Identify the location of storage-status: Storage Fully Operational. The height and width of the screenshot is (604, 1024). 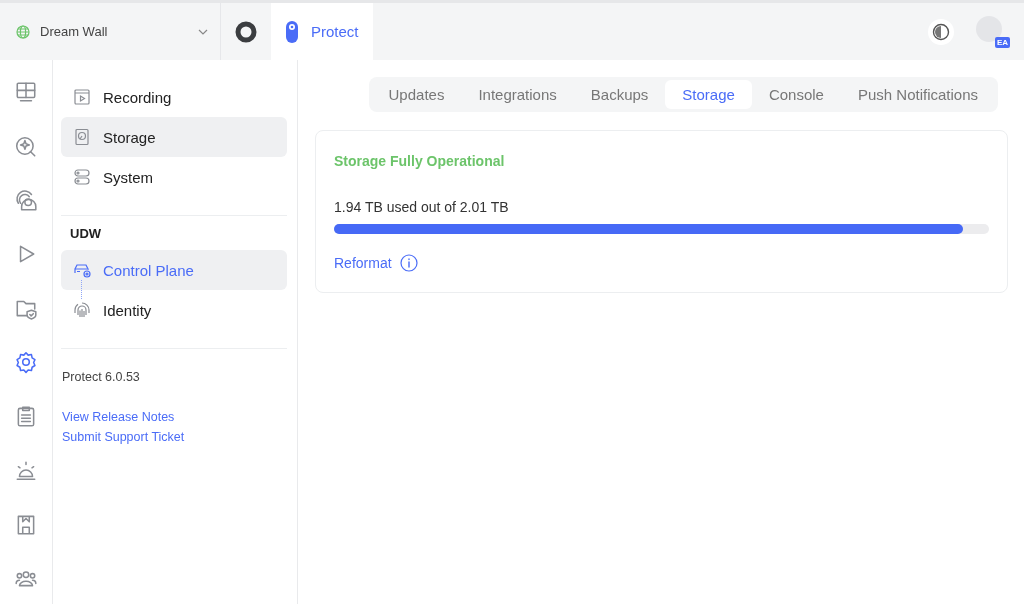
(420, 161).